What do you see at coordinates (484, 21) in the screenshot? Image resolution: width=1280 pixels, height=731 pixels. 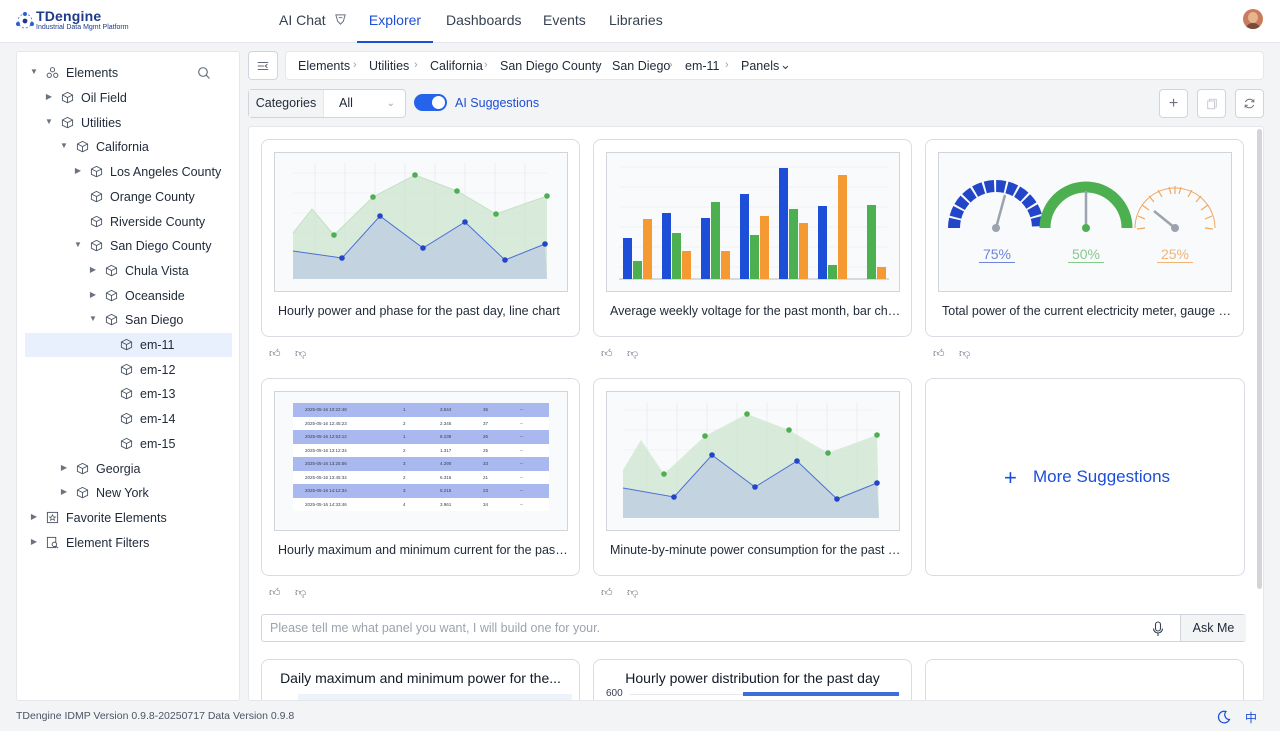 I see `nav-tab-dashboards: Dashboards` at bounding box center [484, 21].